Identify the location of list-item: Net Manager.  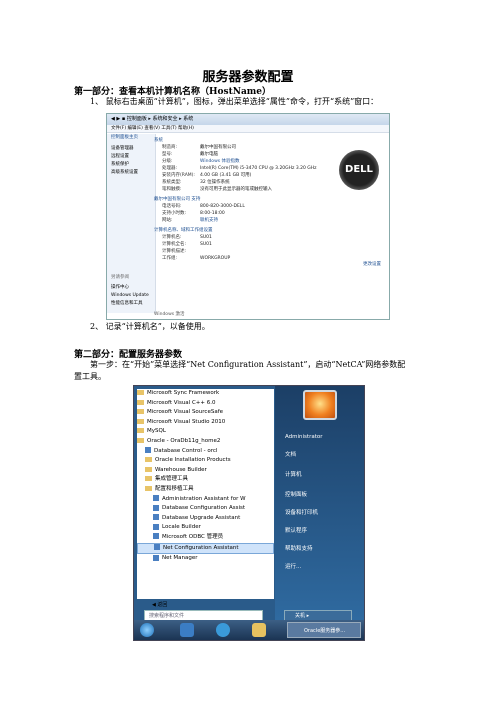
(205, 559).